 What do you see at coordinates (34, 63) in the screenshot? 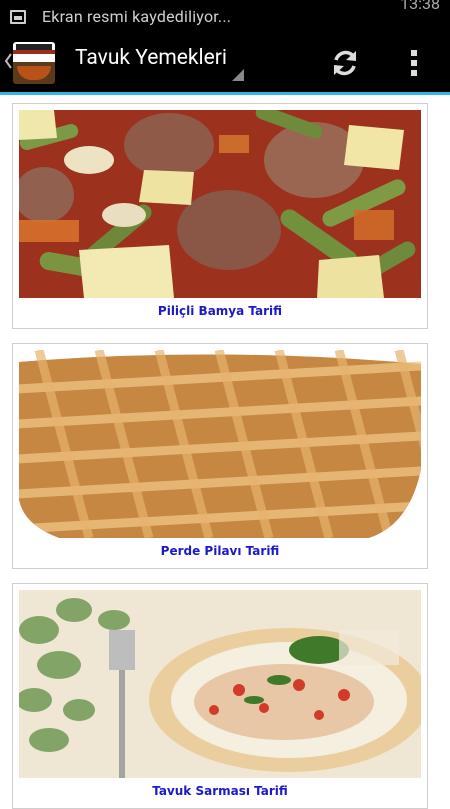
I see `app-logo` at bounding box center [34, 63].